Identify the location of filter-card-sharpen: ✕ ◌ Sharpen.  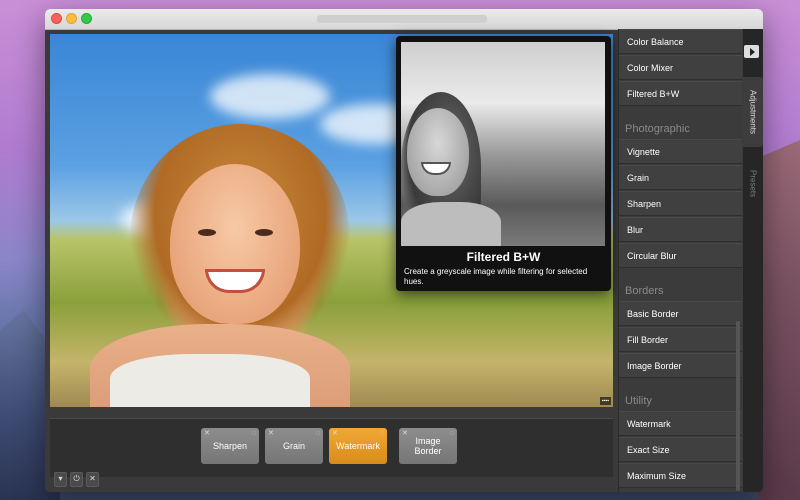
(230, 446).